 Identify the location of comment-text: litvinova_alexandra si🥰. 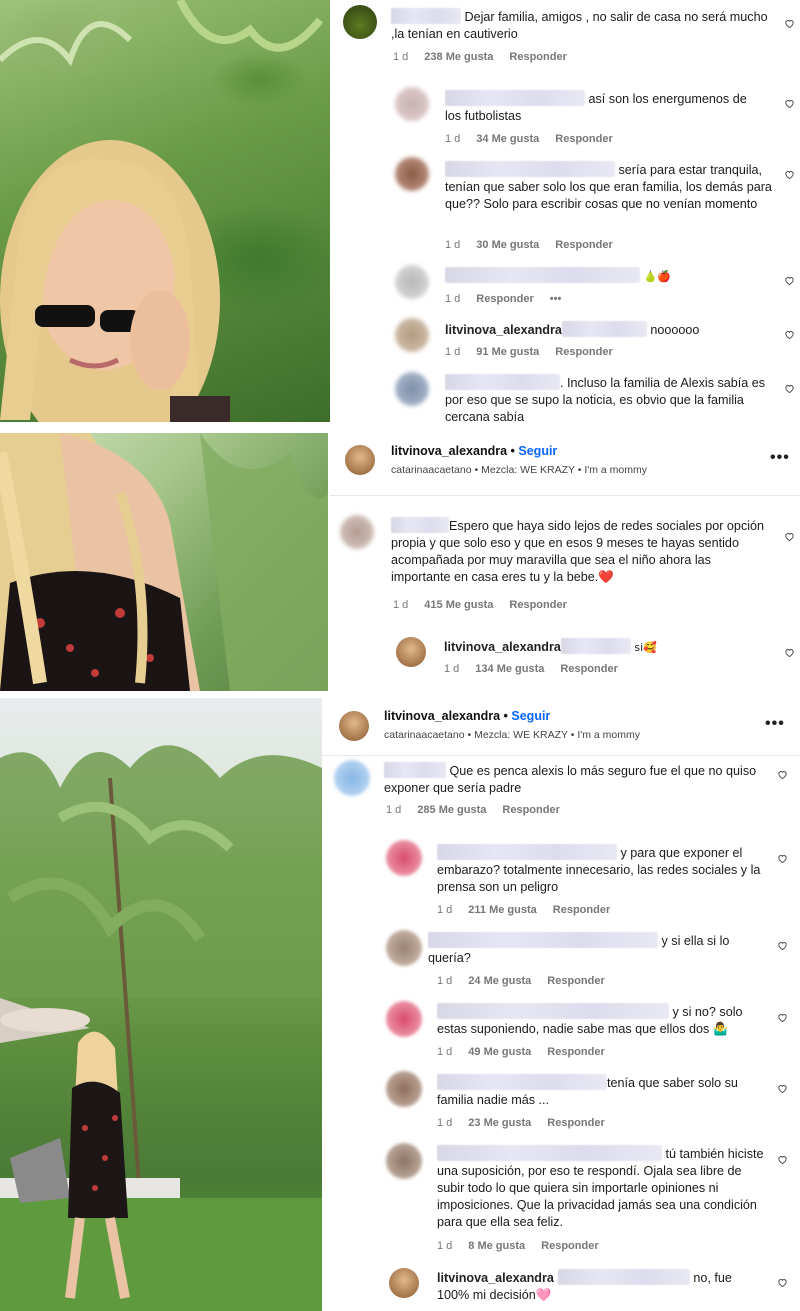
(550, 646).